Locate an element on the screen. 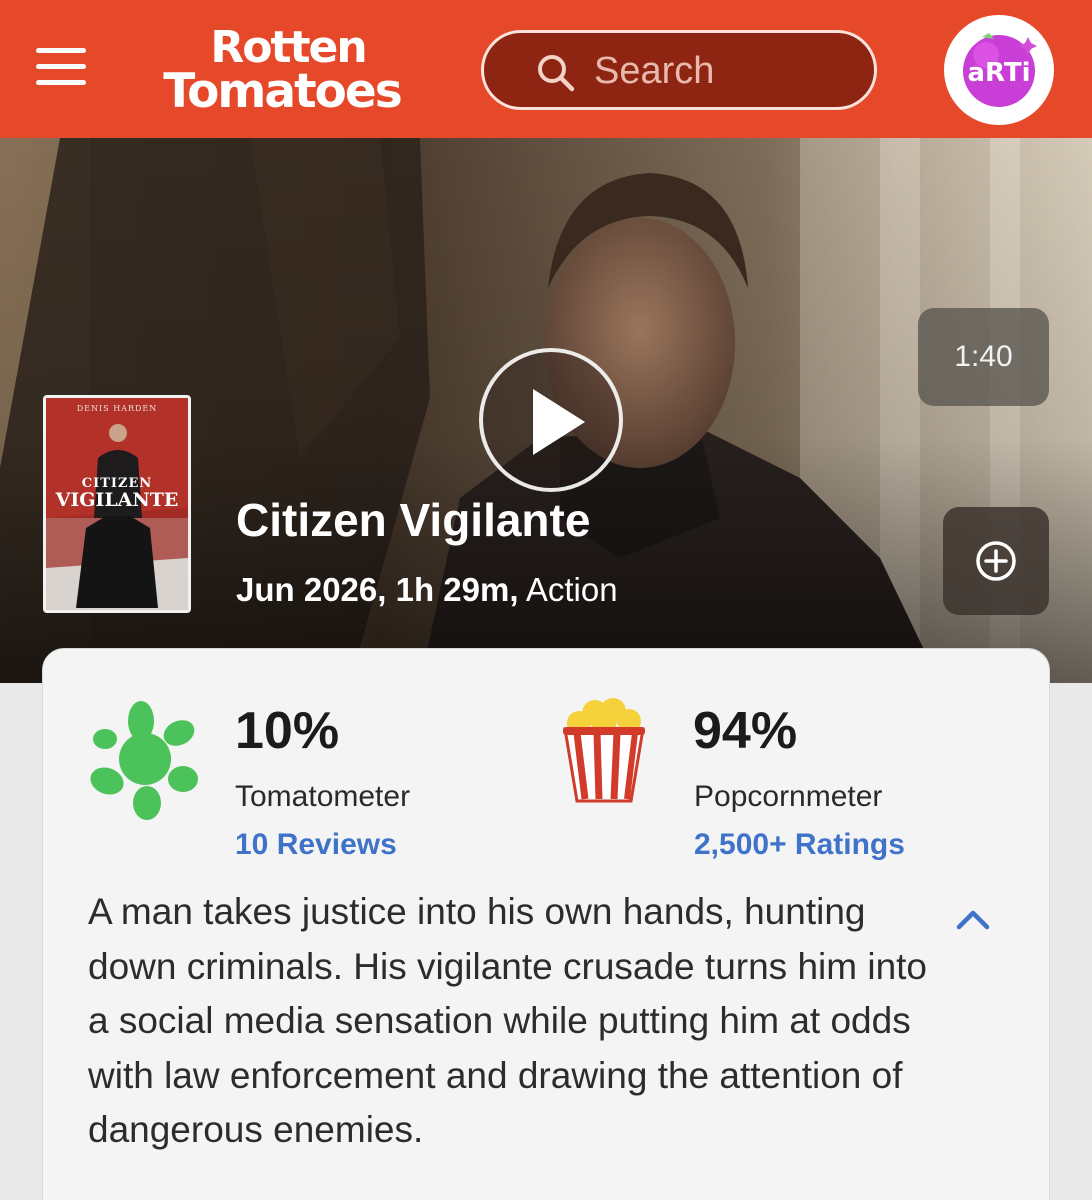 Image resolution: width=1092 pixels, height=1200 pixels. popcorn-bucket-icon is located at coordinates (604, 750).